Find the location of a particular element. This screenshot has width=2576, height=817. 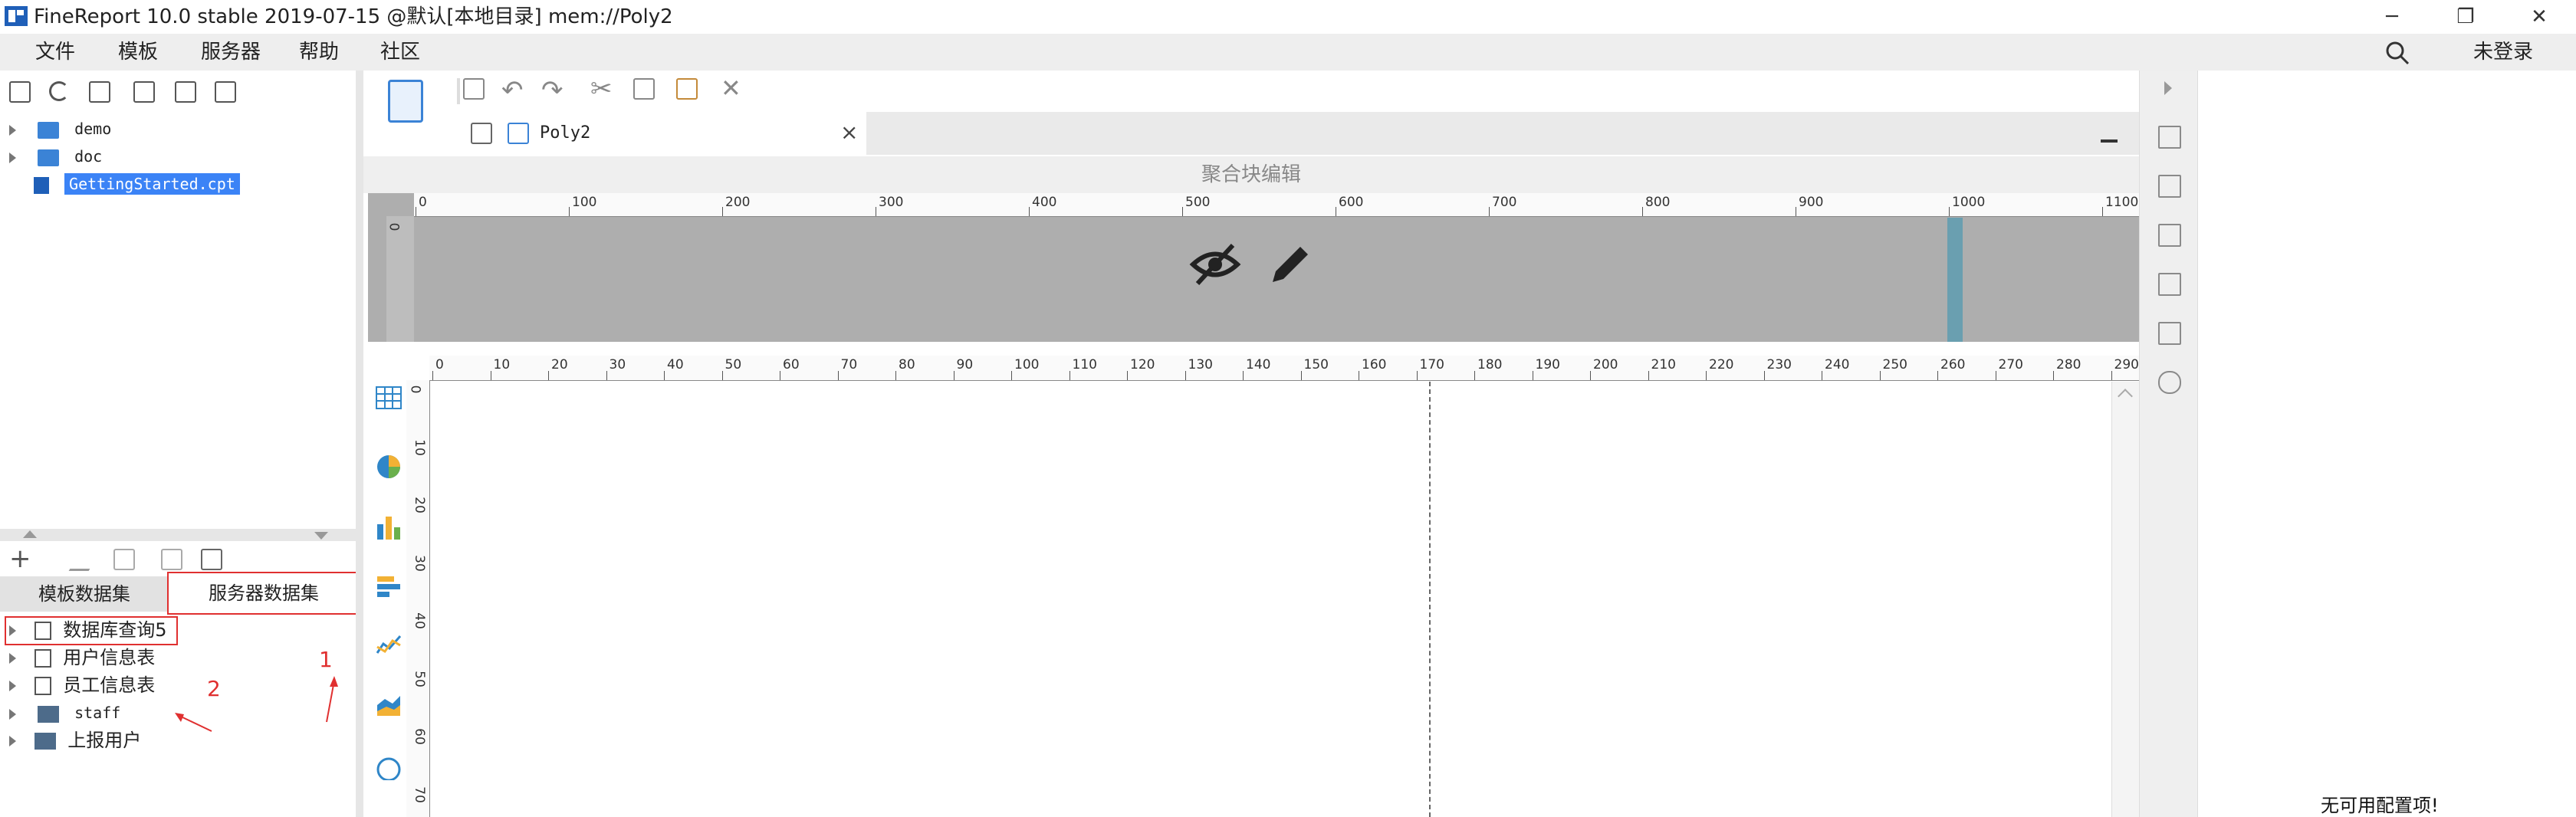

delete-icon is located at coordinates (186, 92).